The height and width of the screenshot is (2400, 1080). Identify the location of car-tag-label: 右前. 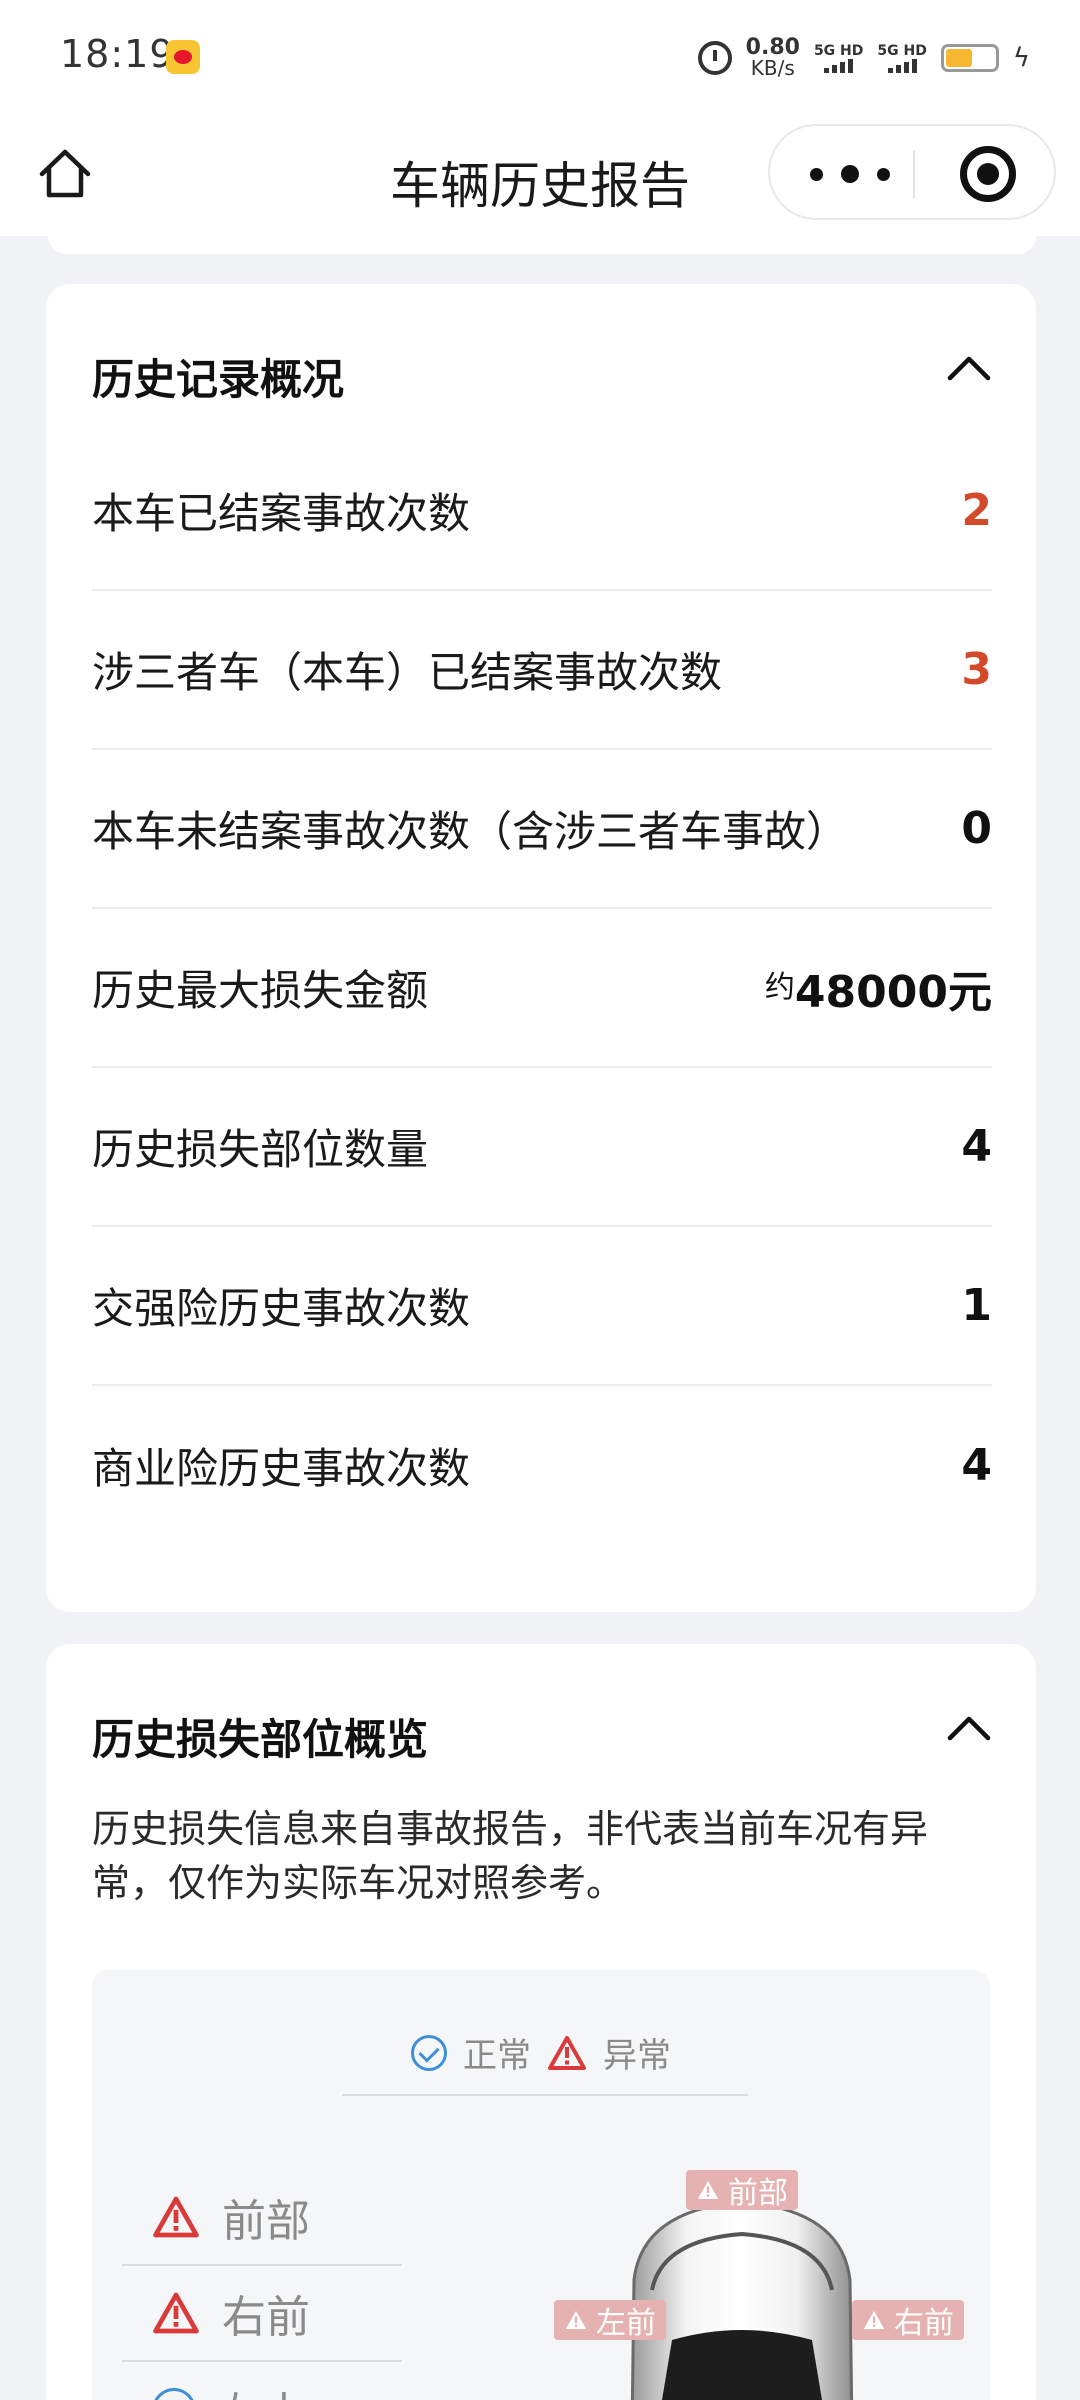
(924, 2323).